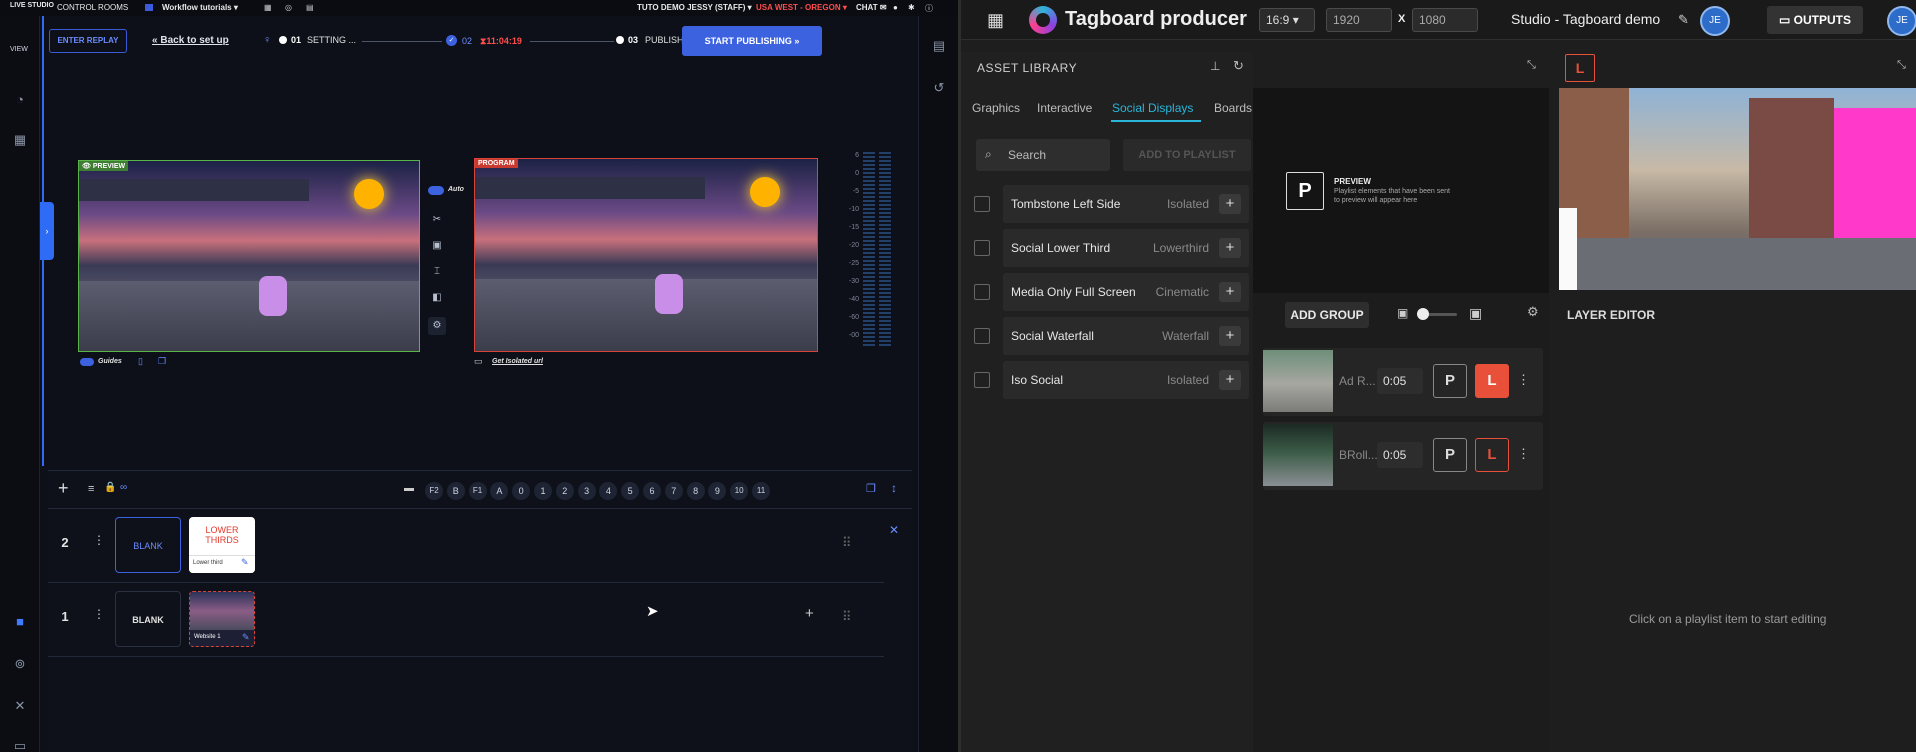 The width and height of the screenshot is (1916, 752). Describe the element at coordinates (92, 7) in the screenshot. I see `control-rooms-link: CONTROL ROOMS` at that location.